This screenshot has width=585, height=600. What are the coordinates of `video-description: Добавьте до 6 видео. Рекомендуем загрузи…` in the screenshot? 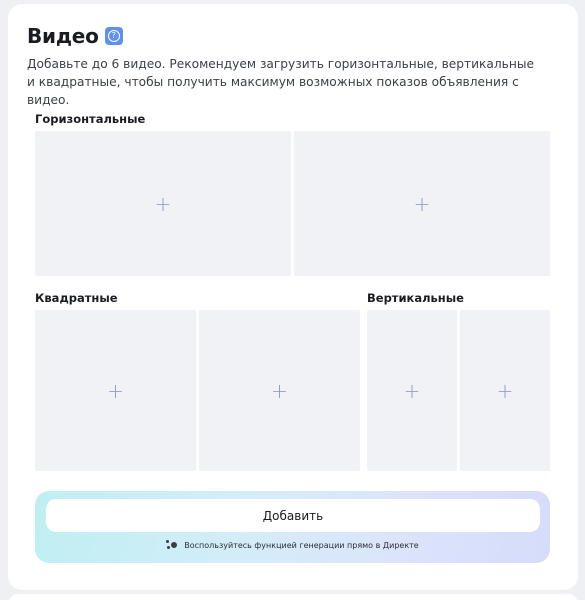 It's located at (287, 82).